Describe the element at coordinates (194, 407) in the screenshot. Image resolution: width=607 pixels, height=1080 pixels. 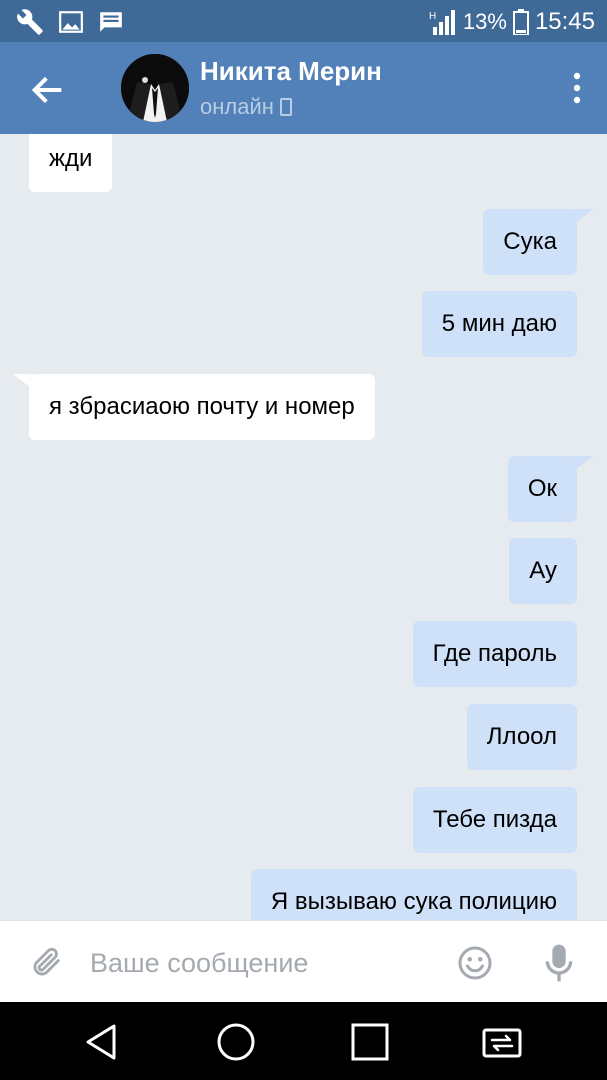
I see `message-bubble-incoming: я збрасиаою почту и номер` at that location.